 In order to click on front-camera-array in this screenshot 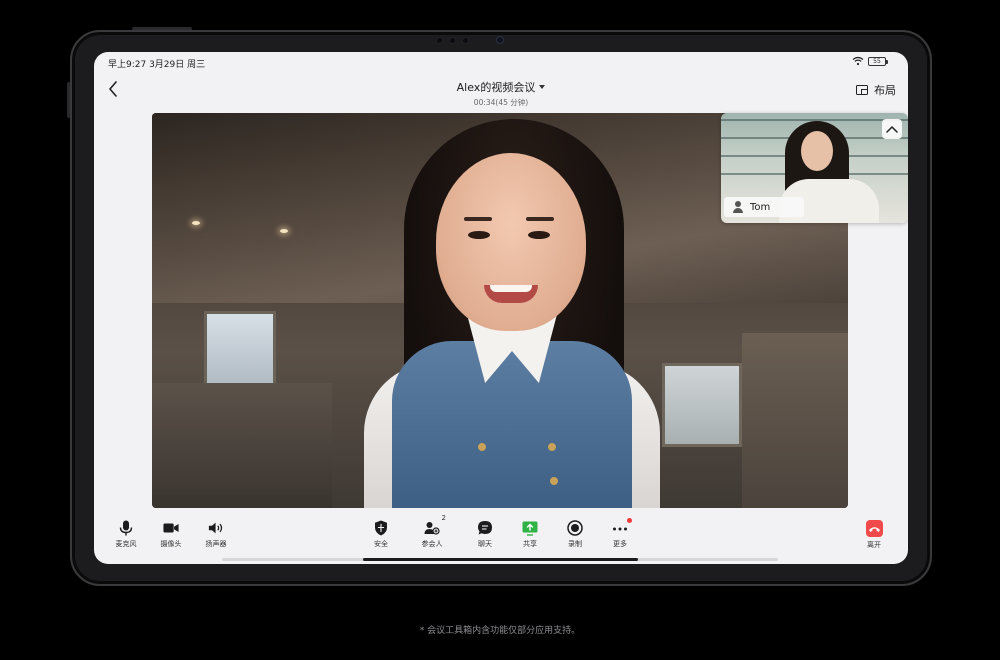, I will do `click(452, 40)`.